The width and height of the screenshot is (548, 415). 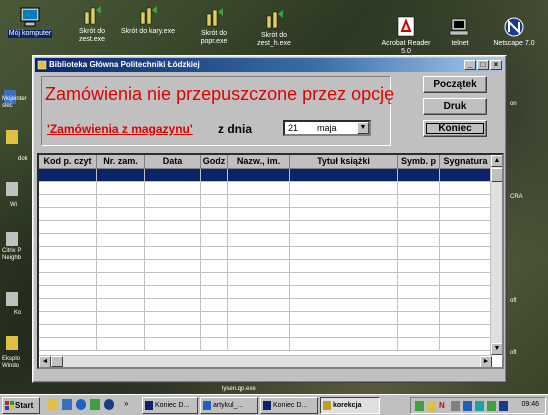 What do you see at coordinates (496, 255) in the screenshot?
I see `vertical-scrollbar: ▲ ▼` at bounding box center [496, 255].